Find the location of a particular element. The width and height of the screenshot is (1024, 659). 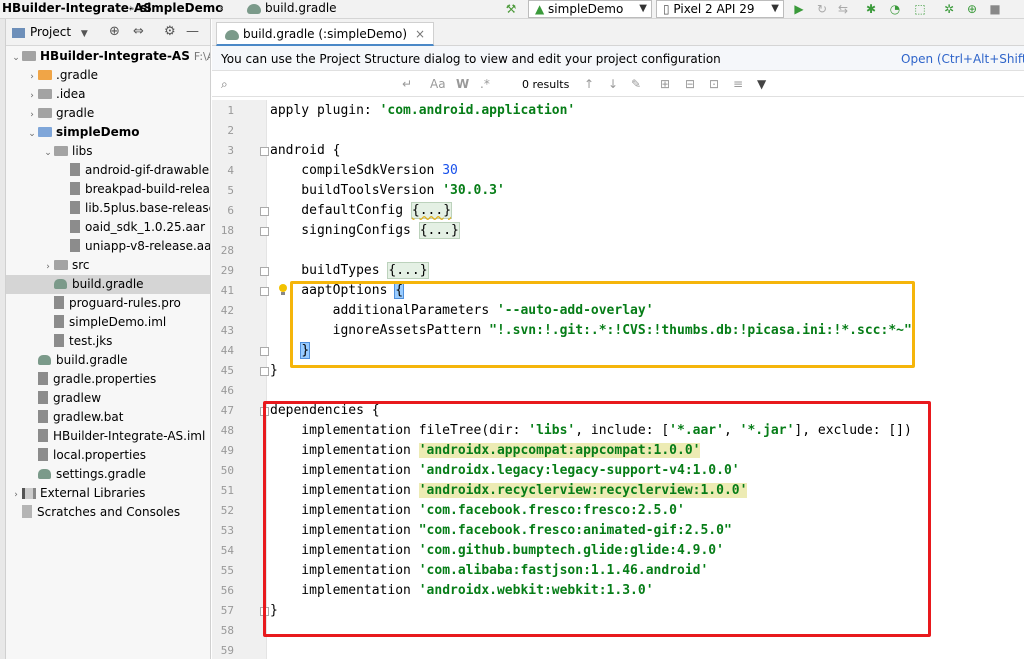

filter-icon: ▼ is located at coordinates (761, 84).